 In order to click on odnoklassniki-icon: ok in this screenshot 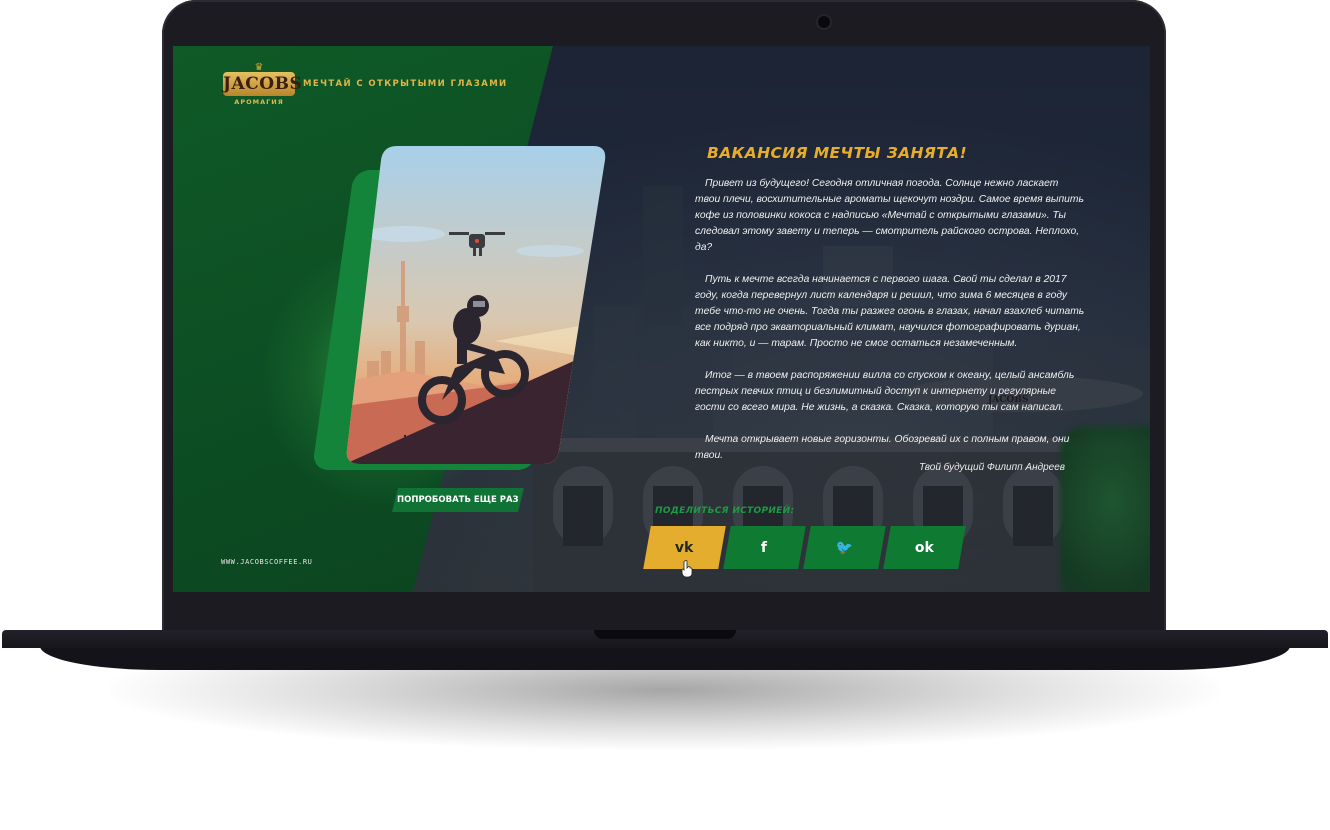, I will do `click(924, 547)`.